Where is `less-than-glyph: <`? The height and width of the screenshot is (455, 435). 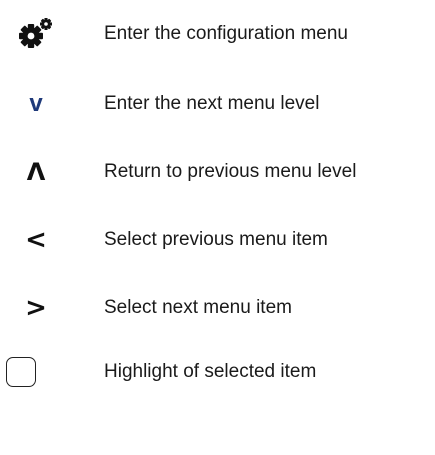 less-than-glyph: < is located at coordinates (36, 240).